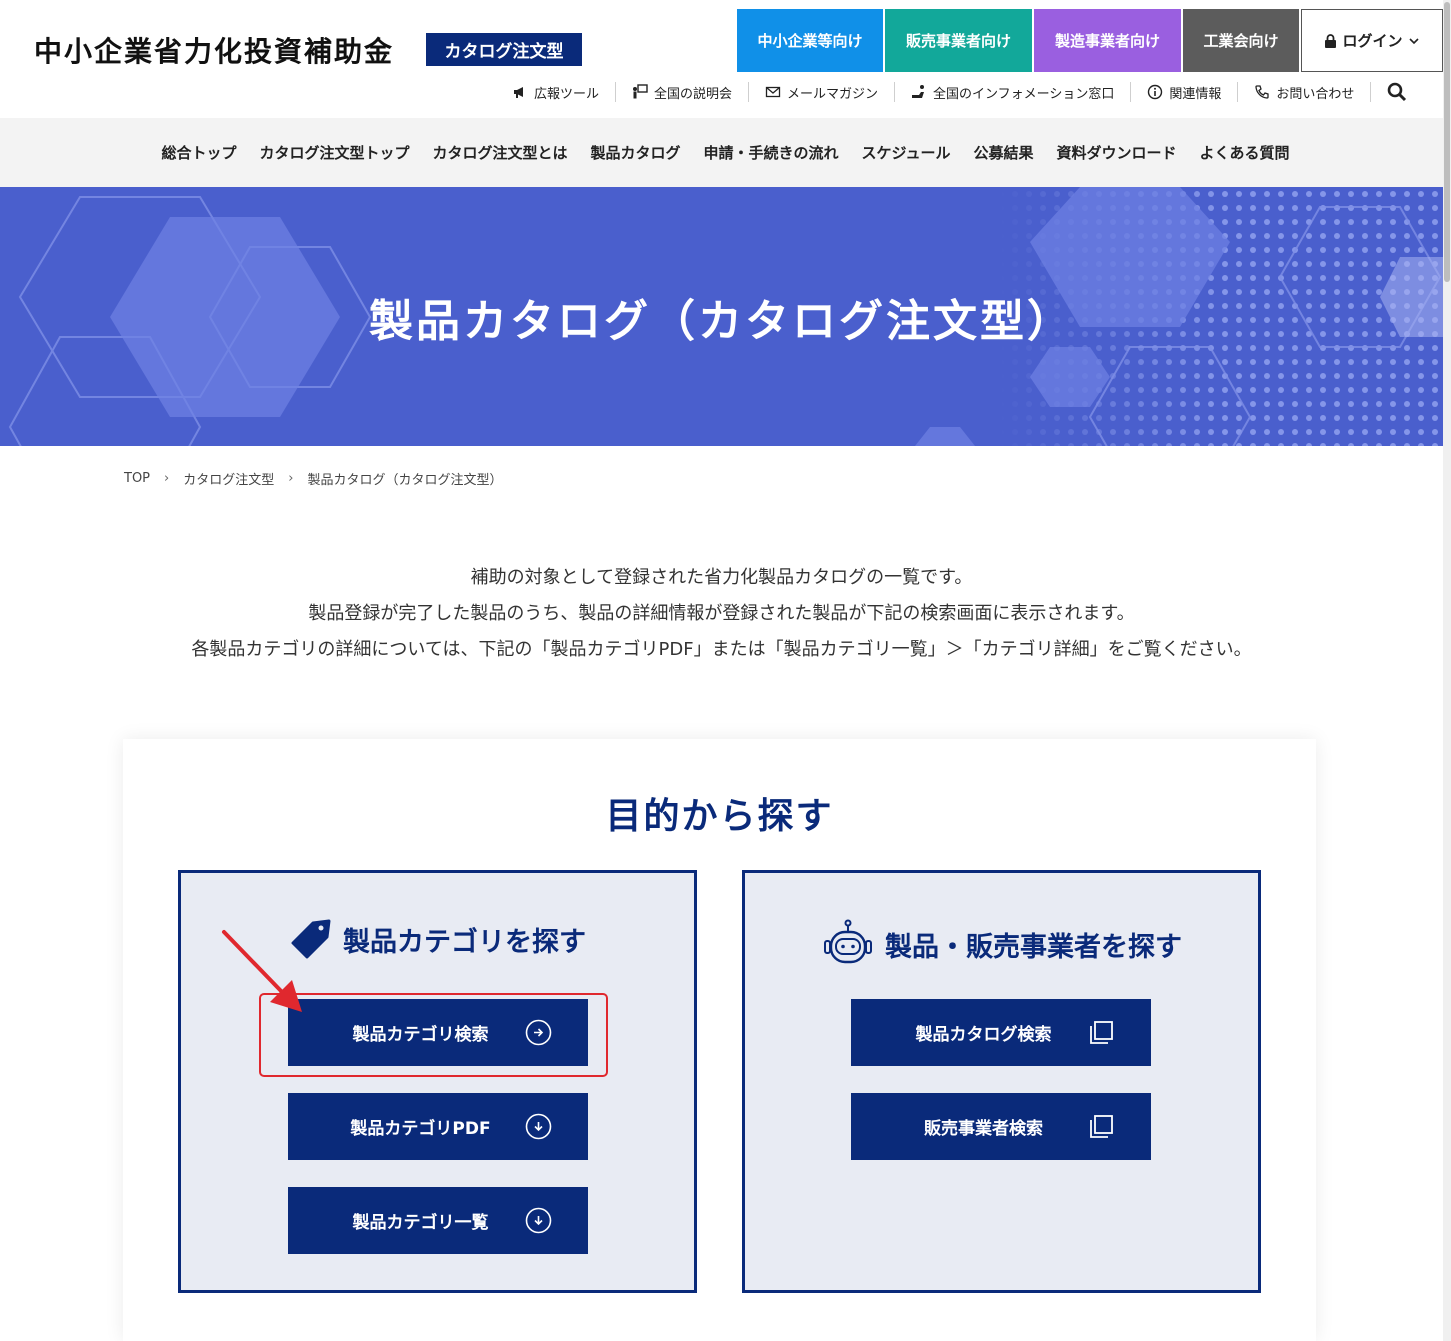 The image size is (1451, 1341). Describe the element at coordinates (636, 152) in the screenshot. I see `nav-product-catalog: 製品カタログ` at that location.